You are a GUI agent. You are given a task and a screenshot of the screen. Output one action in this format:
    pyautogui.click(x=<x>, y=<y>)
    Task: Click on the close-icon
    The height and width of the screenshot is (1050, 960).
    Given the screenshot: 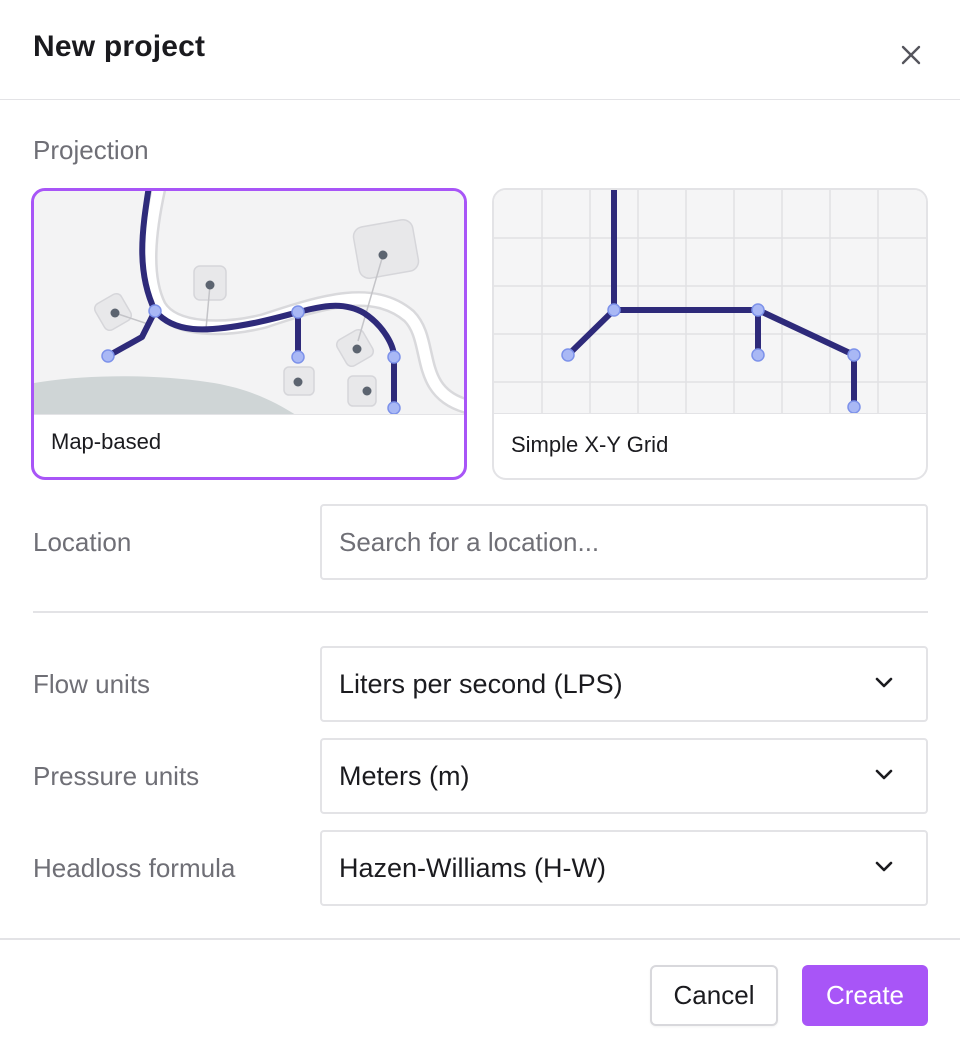 What is the action you would take?
    pyautogui.click(x=911, y=55)
    